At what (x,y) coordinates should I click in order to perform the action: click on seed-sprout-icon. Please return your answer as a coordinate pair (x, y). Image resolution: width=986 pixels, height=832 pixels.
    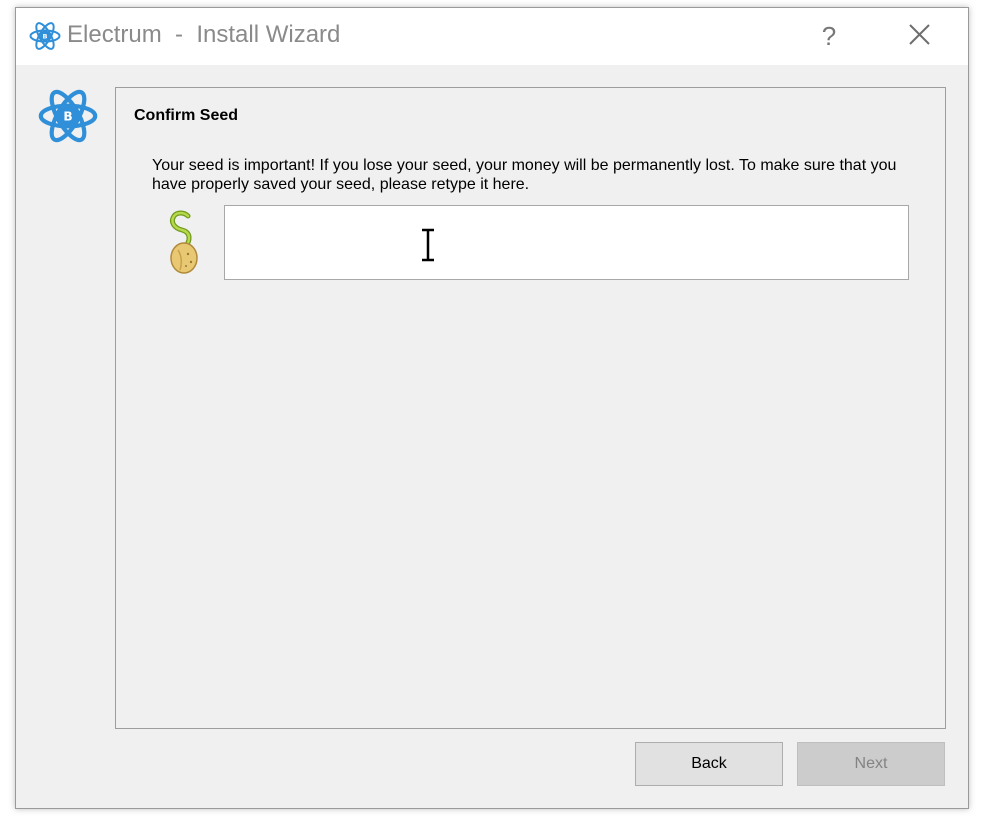
    Looking at the image, I should click on (183, 242).